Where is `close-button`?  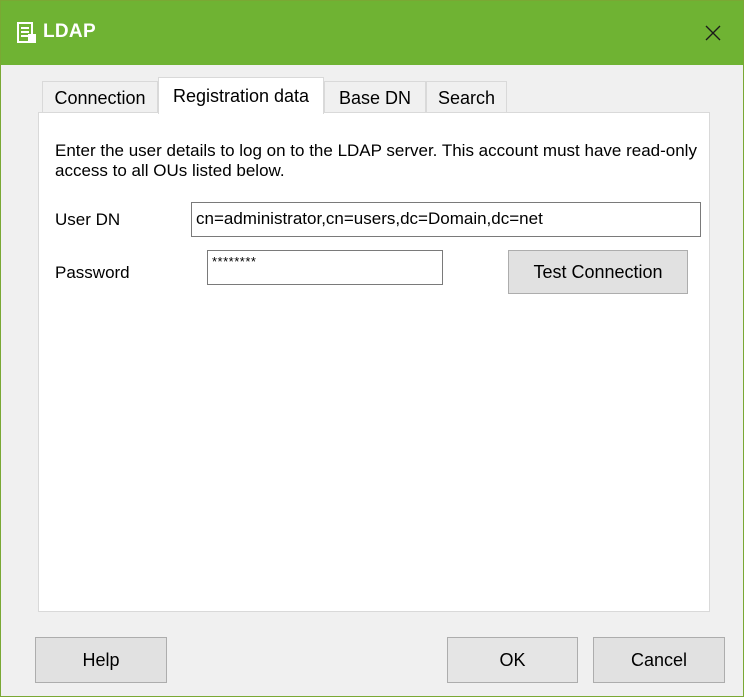
close-button is located at coordinates (713, 33).